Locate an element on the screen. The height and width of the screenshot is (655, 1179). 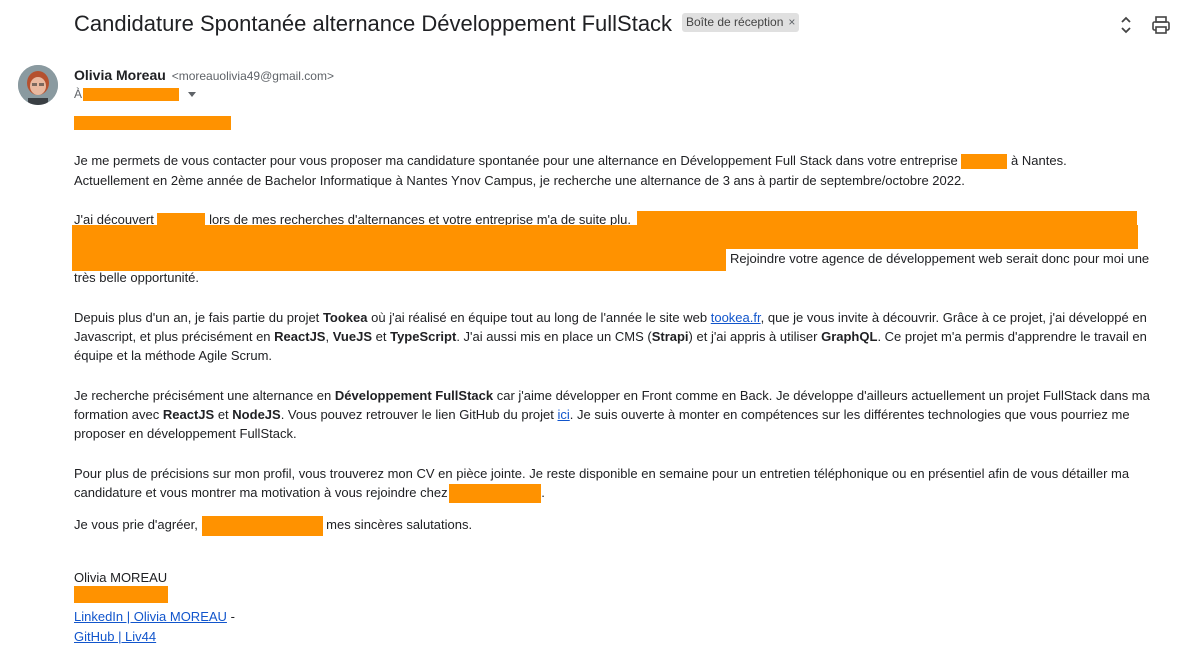
text: NodeJS is located at coordinates (256, 414).